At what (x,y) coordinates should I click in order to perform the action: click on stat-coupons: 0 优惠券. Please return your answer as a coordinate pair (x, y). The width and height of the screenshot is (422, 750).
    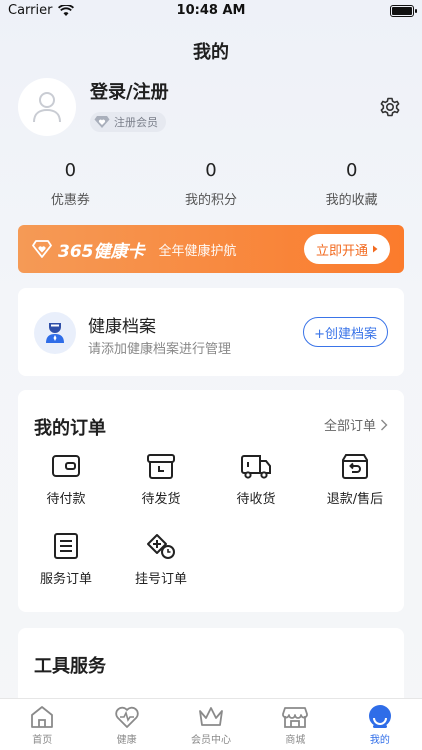
    Looking at the image, I should click on (70, 184).